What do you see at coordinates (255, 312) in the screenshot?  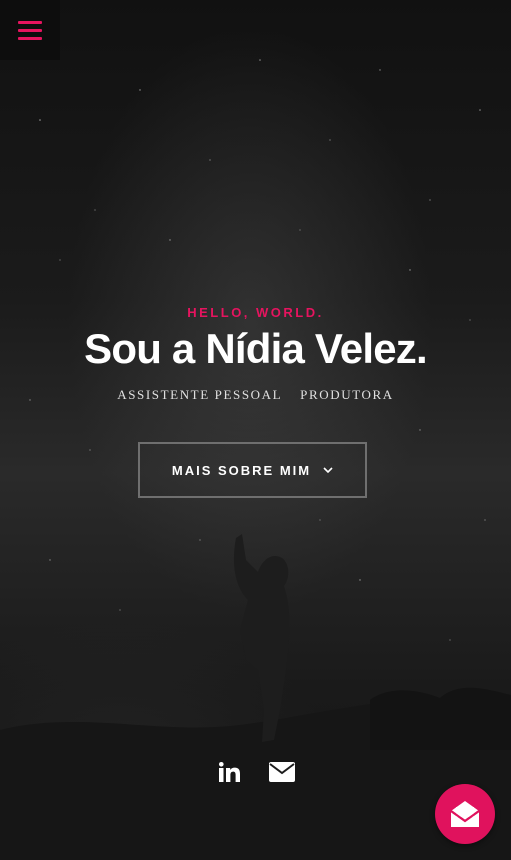 I see `hero-tagline: HELLO, WORLD.` at bounding box center [255, 312].